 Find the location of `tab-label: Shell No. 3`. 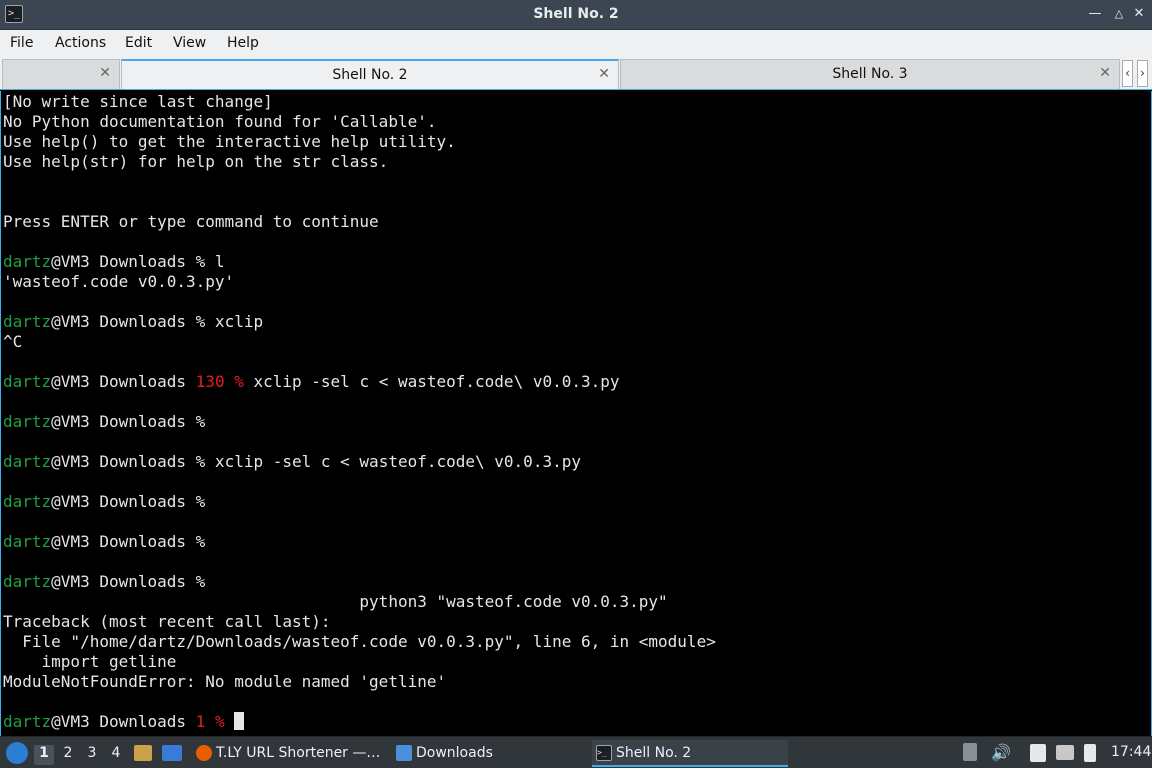

tab-label: Shell No. 3 is located at coordinates (870, 74).